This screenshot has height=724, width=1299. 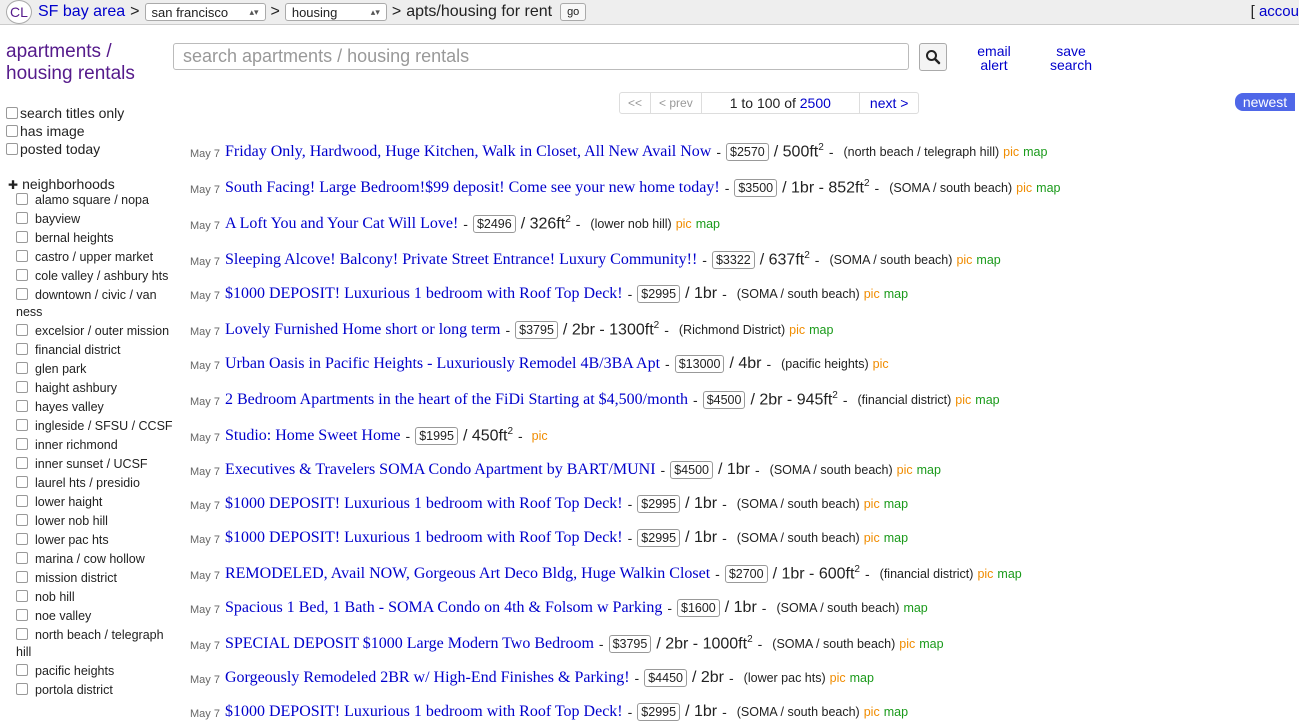 What do you see at coordinates (541, 56) in the screenshot?
I see `search-input: search apartments / housing rentals` at bounding box center [541, 56].